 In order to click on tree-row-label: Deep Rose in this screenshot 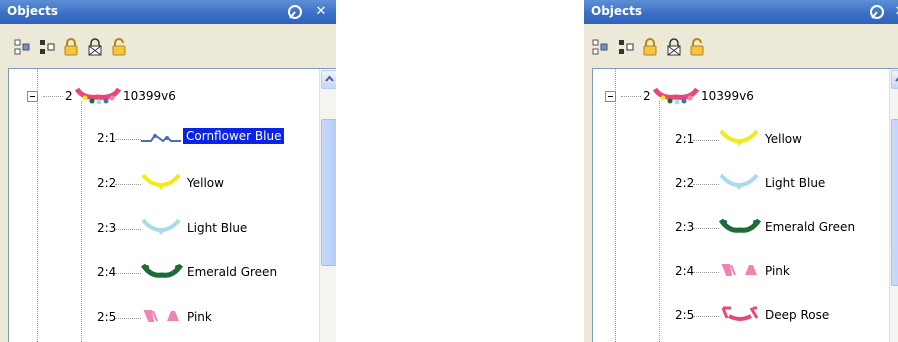, I will do `click(797, 315)`.